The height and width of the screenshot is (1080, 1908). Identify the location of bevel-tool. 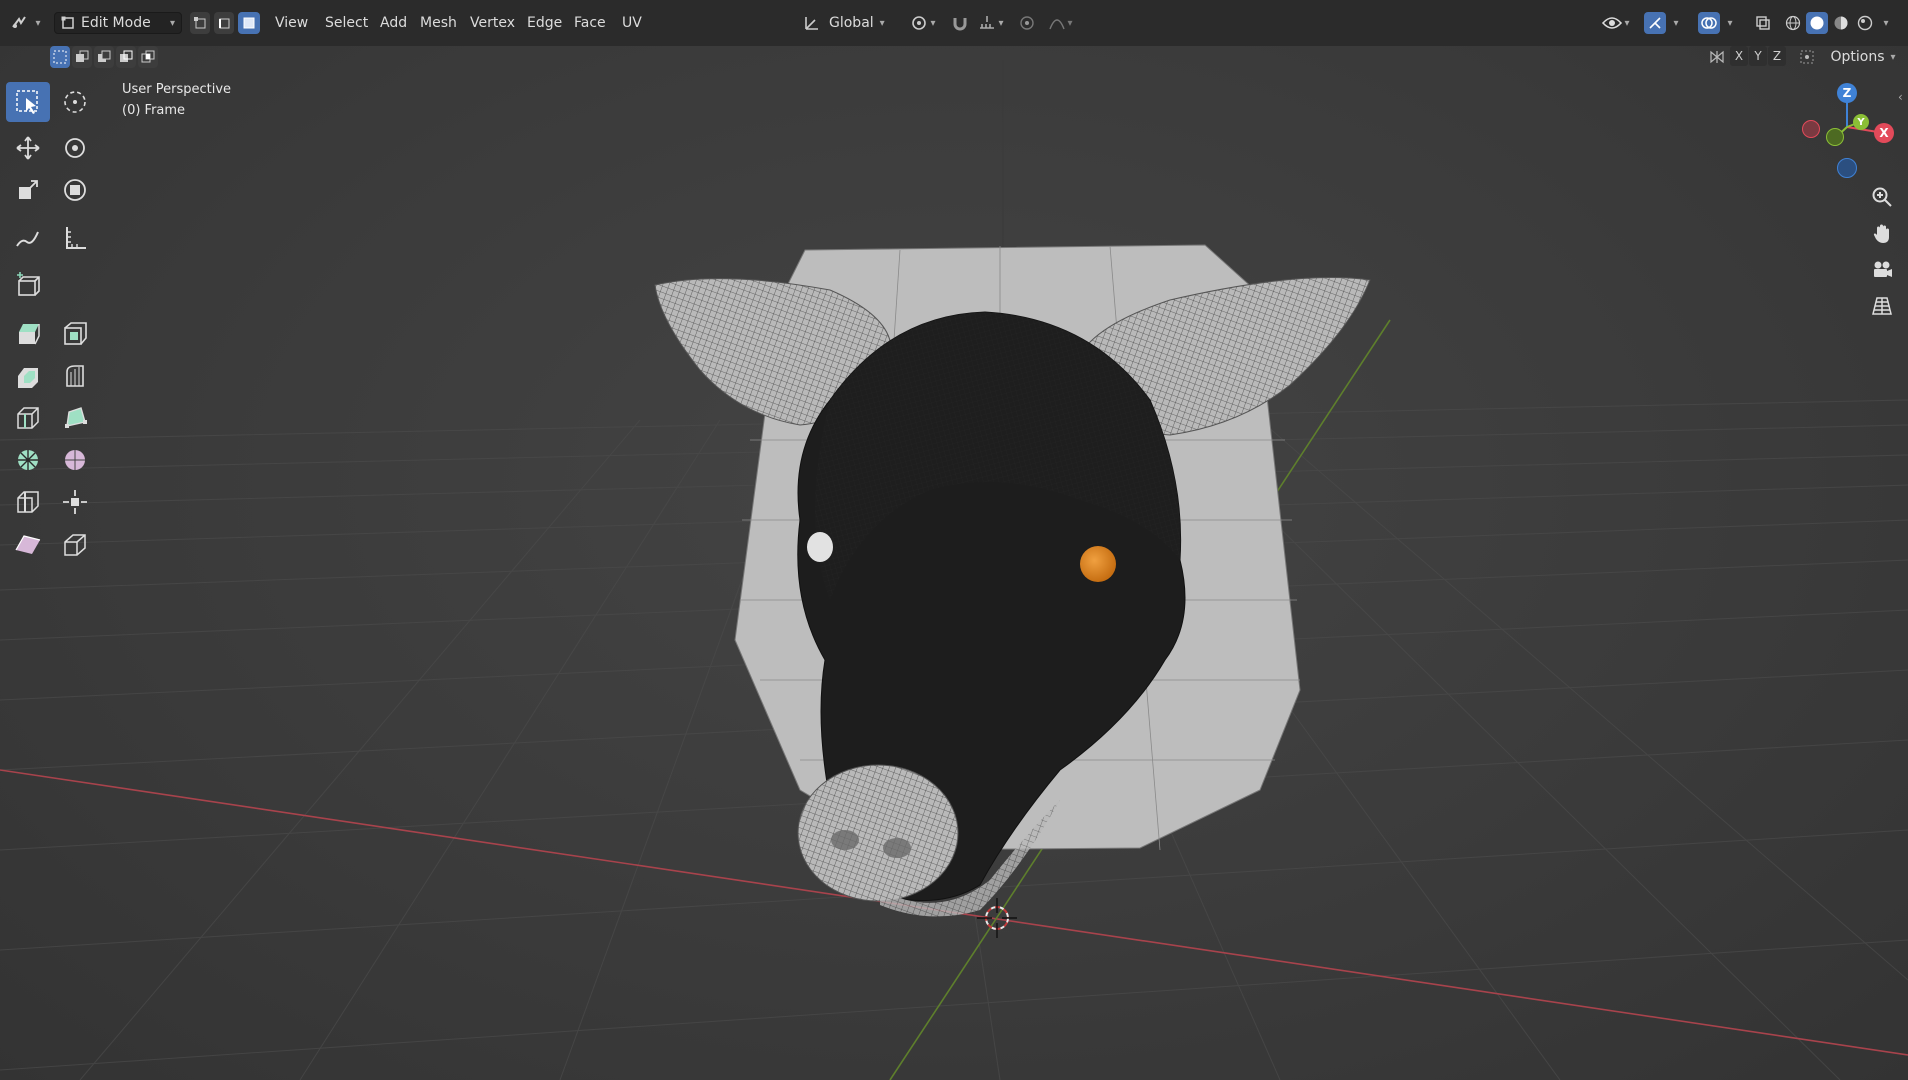
(75, 376).